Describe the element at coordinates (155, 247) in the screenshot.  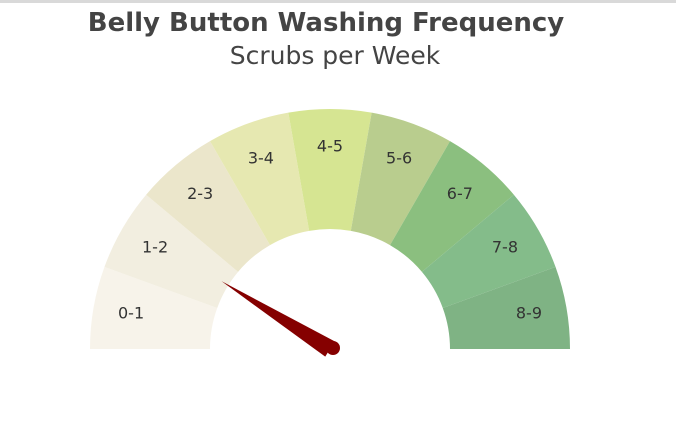
I see `gauge-segment-label: 1-2` at that location.